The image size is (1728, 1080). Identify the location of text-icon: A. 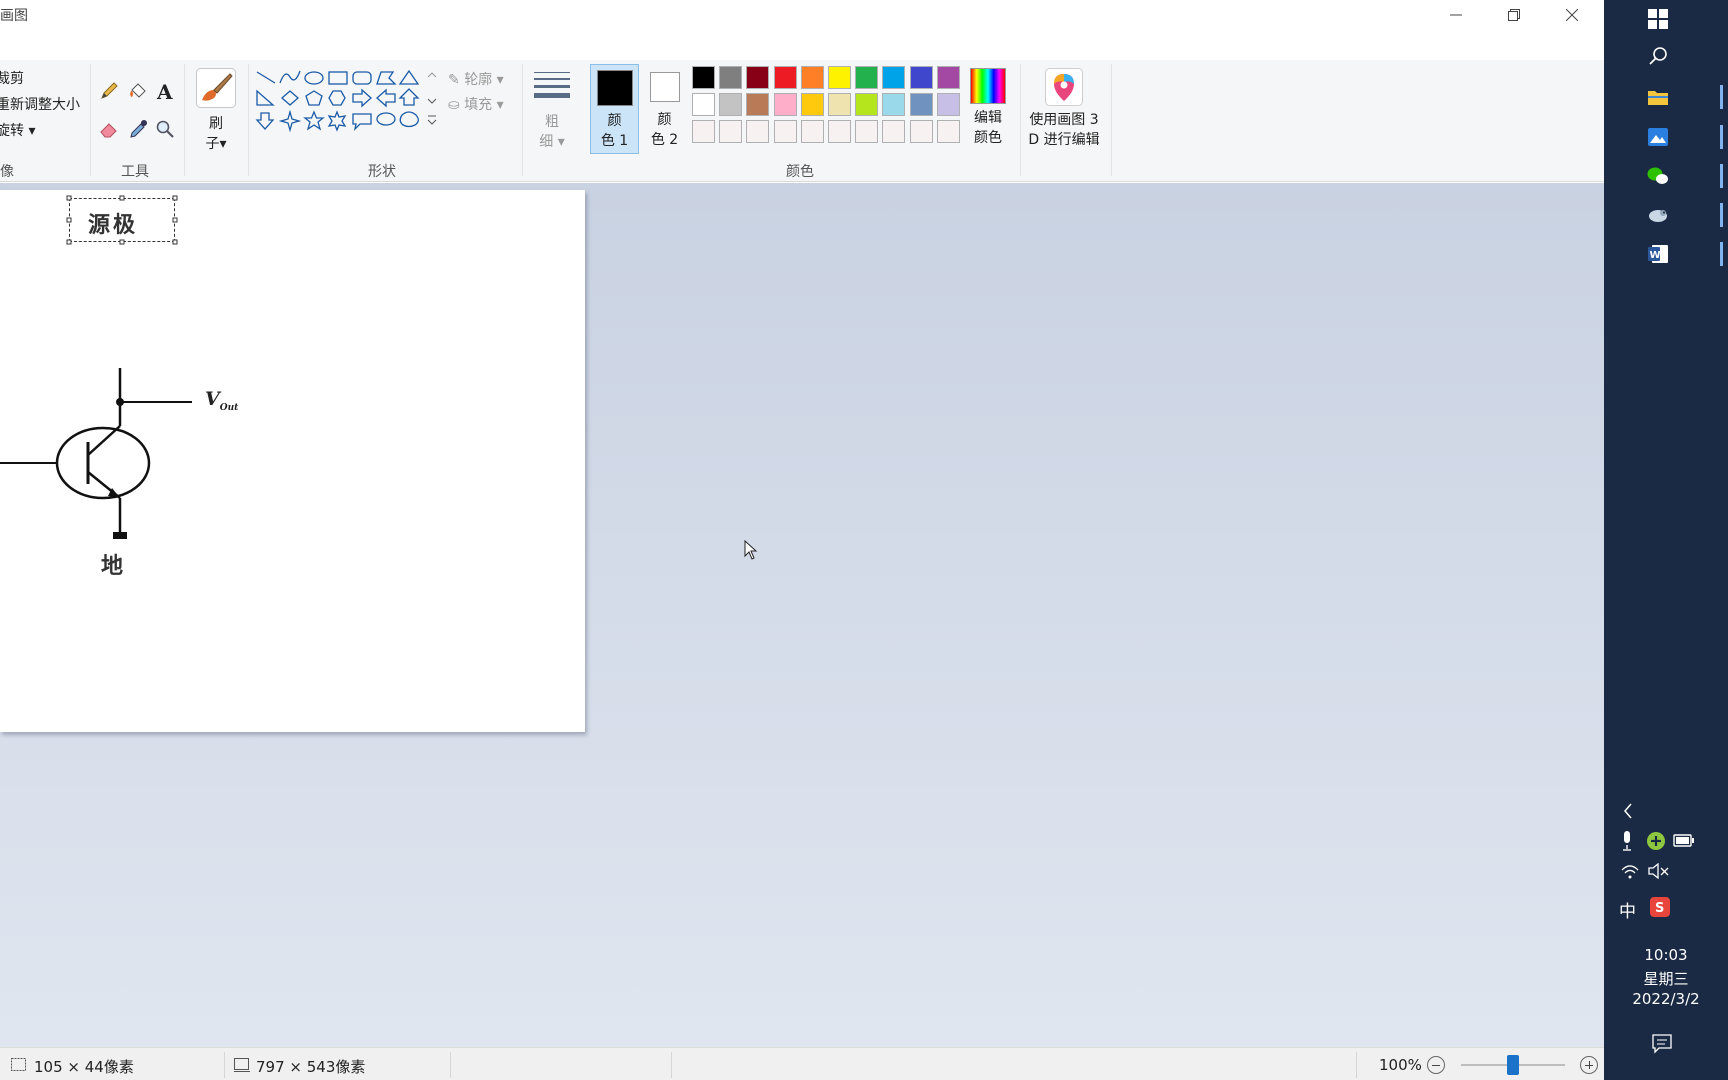
(165, 91).